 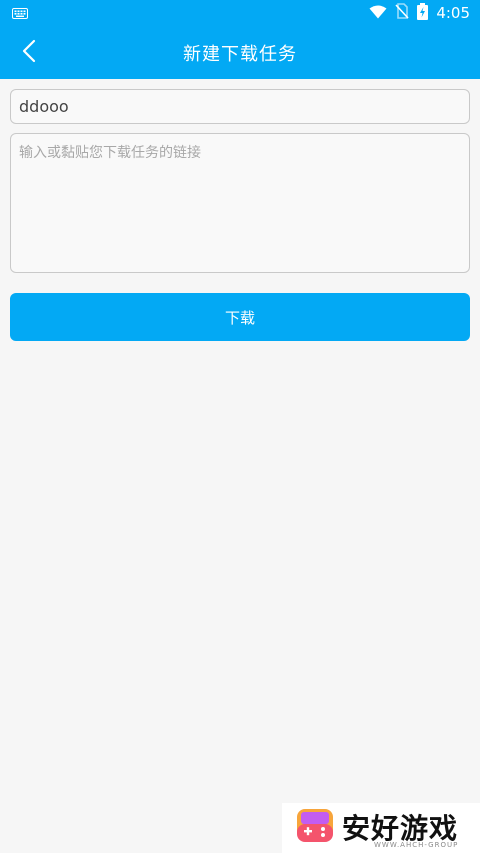 What do you see at coordinates (378, 13) in the screenshot?
I see `wifi-icon` at bounding box center [378, 13].